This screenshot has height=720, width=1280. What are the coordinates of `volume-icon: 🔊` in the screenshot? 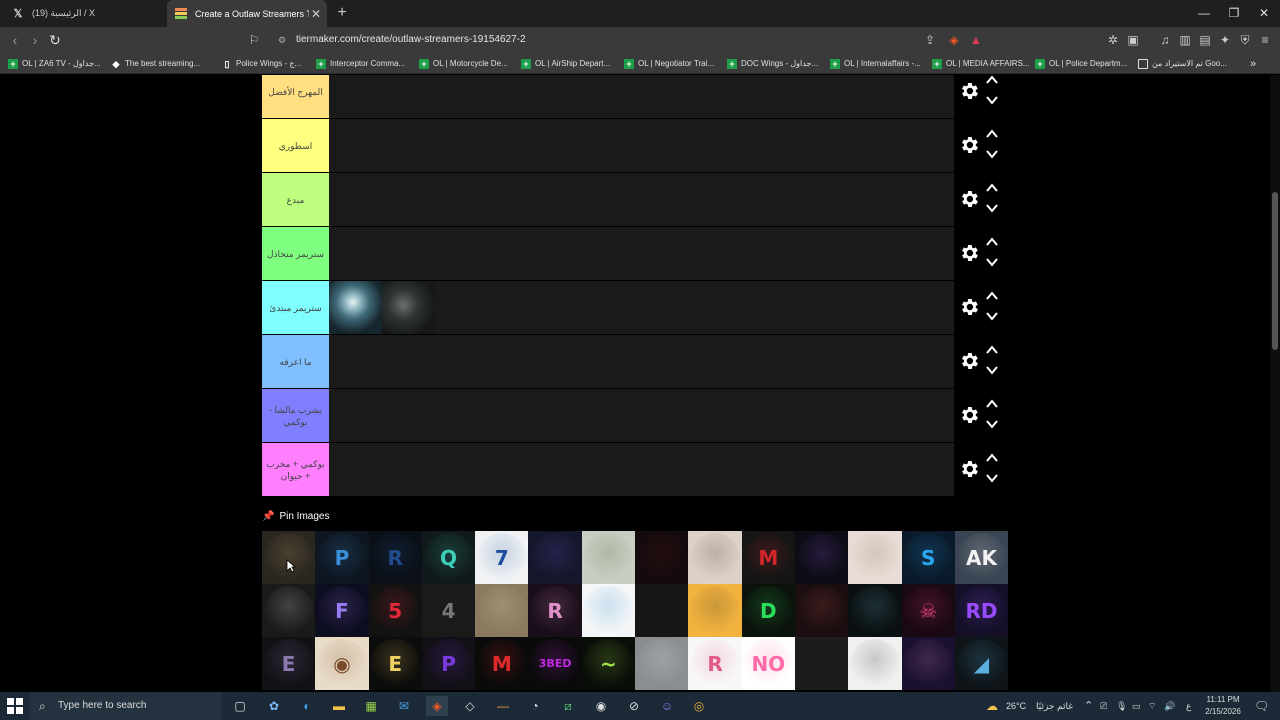 It's located at (1169, 706).